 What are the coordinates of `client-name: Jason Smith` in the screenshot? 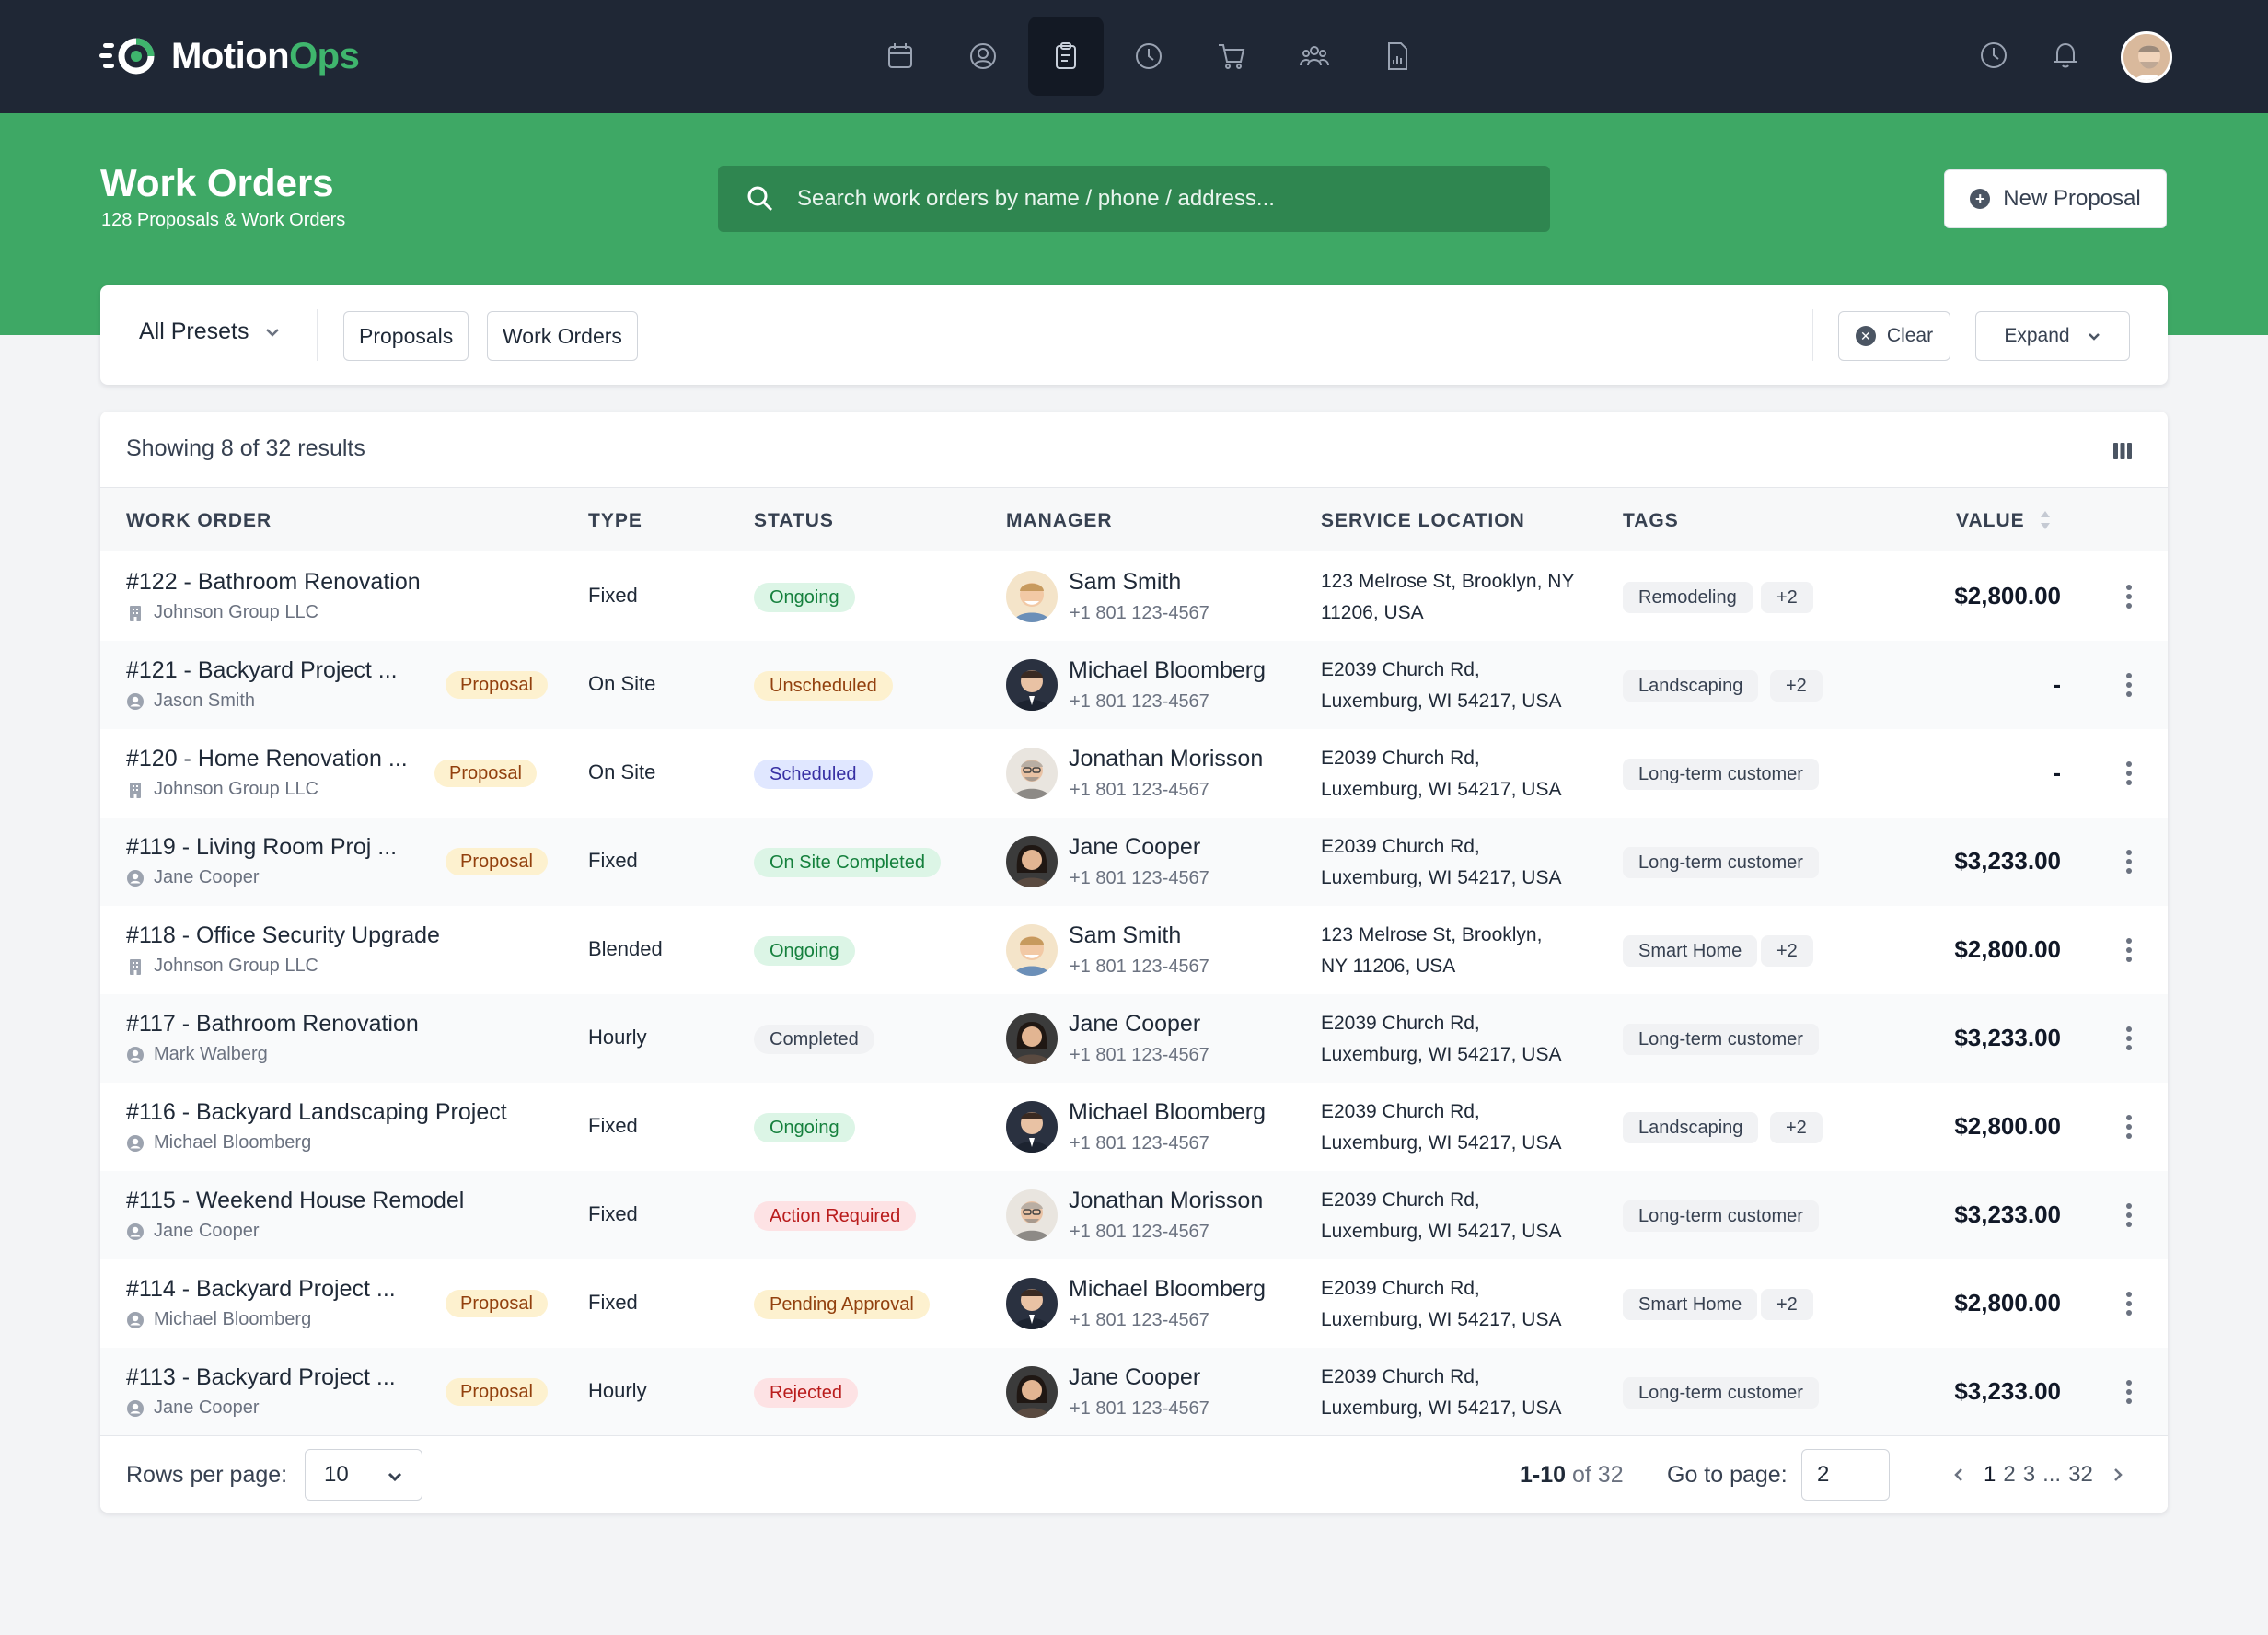 It's located at (205, 701).